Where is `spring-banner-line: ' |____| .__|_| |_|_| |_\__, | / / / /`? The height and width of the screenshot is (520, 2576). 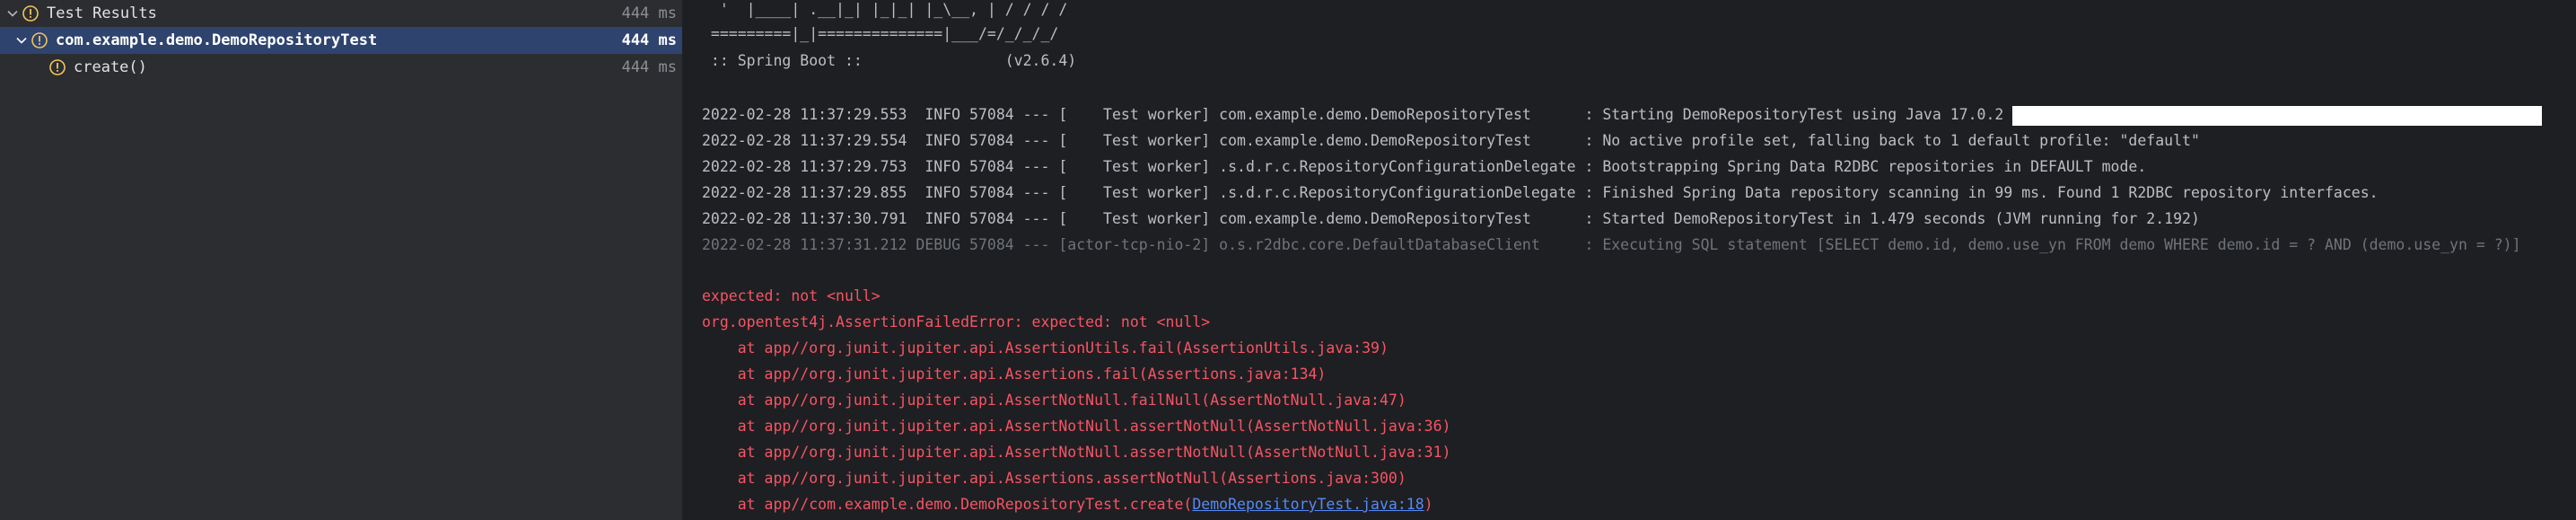 spring-banner-line: ' |____| .__|_| |_|_| |_\__, | / / / / is located at coordinates (885, 9).